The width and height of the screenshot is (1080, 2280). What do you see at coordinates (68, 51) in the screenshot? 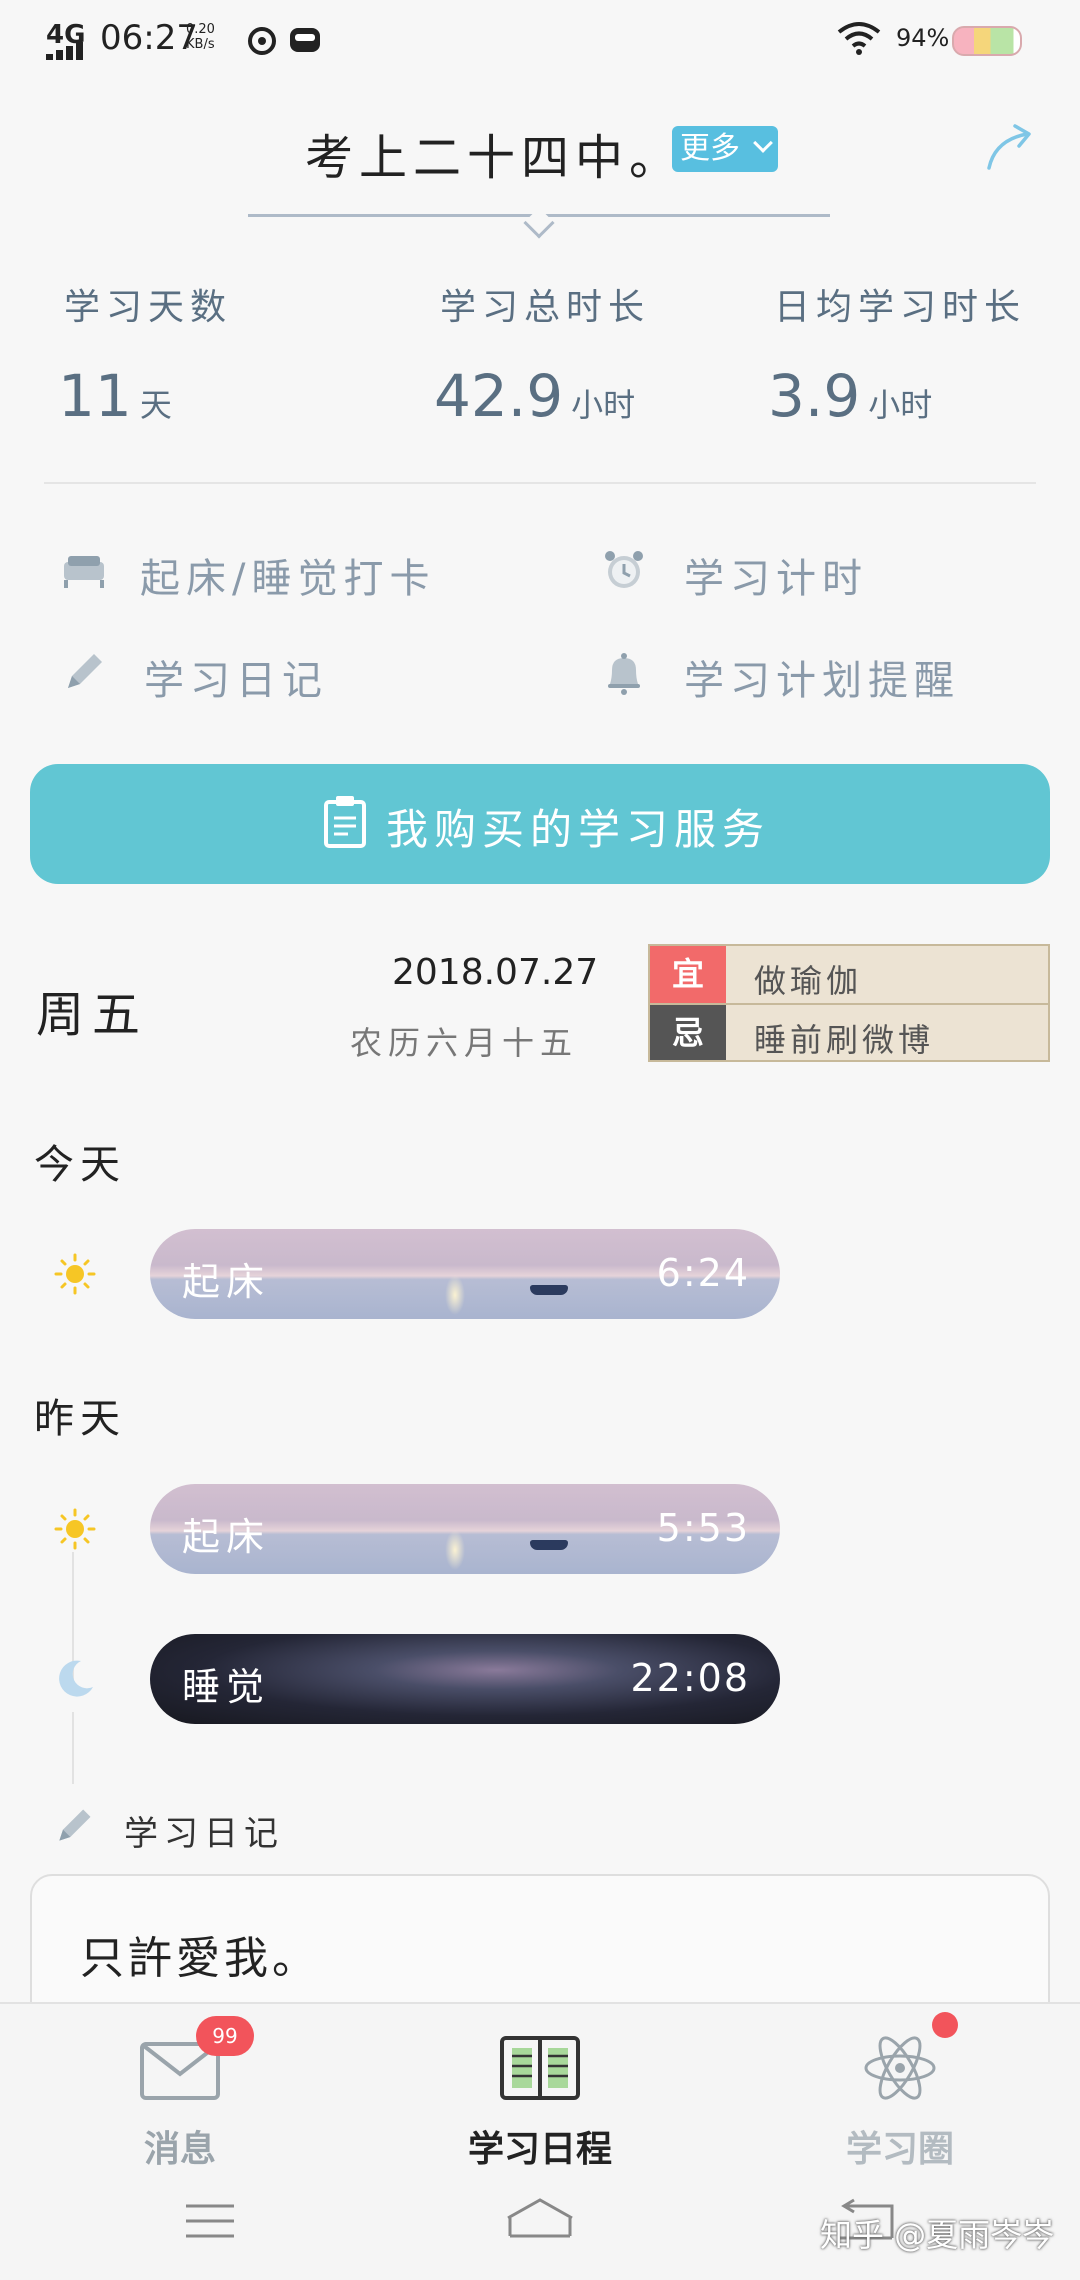
I see `signal-icon` at bounding box center [68, 51].